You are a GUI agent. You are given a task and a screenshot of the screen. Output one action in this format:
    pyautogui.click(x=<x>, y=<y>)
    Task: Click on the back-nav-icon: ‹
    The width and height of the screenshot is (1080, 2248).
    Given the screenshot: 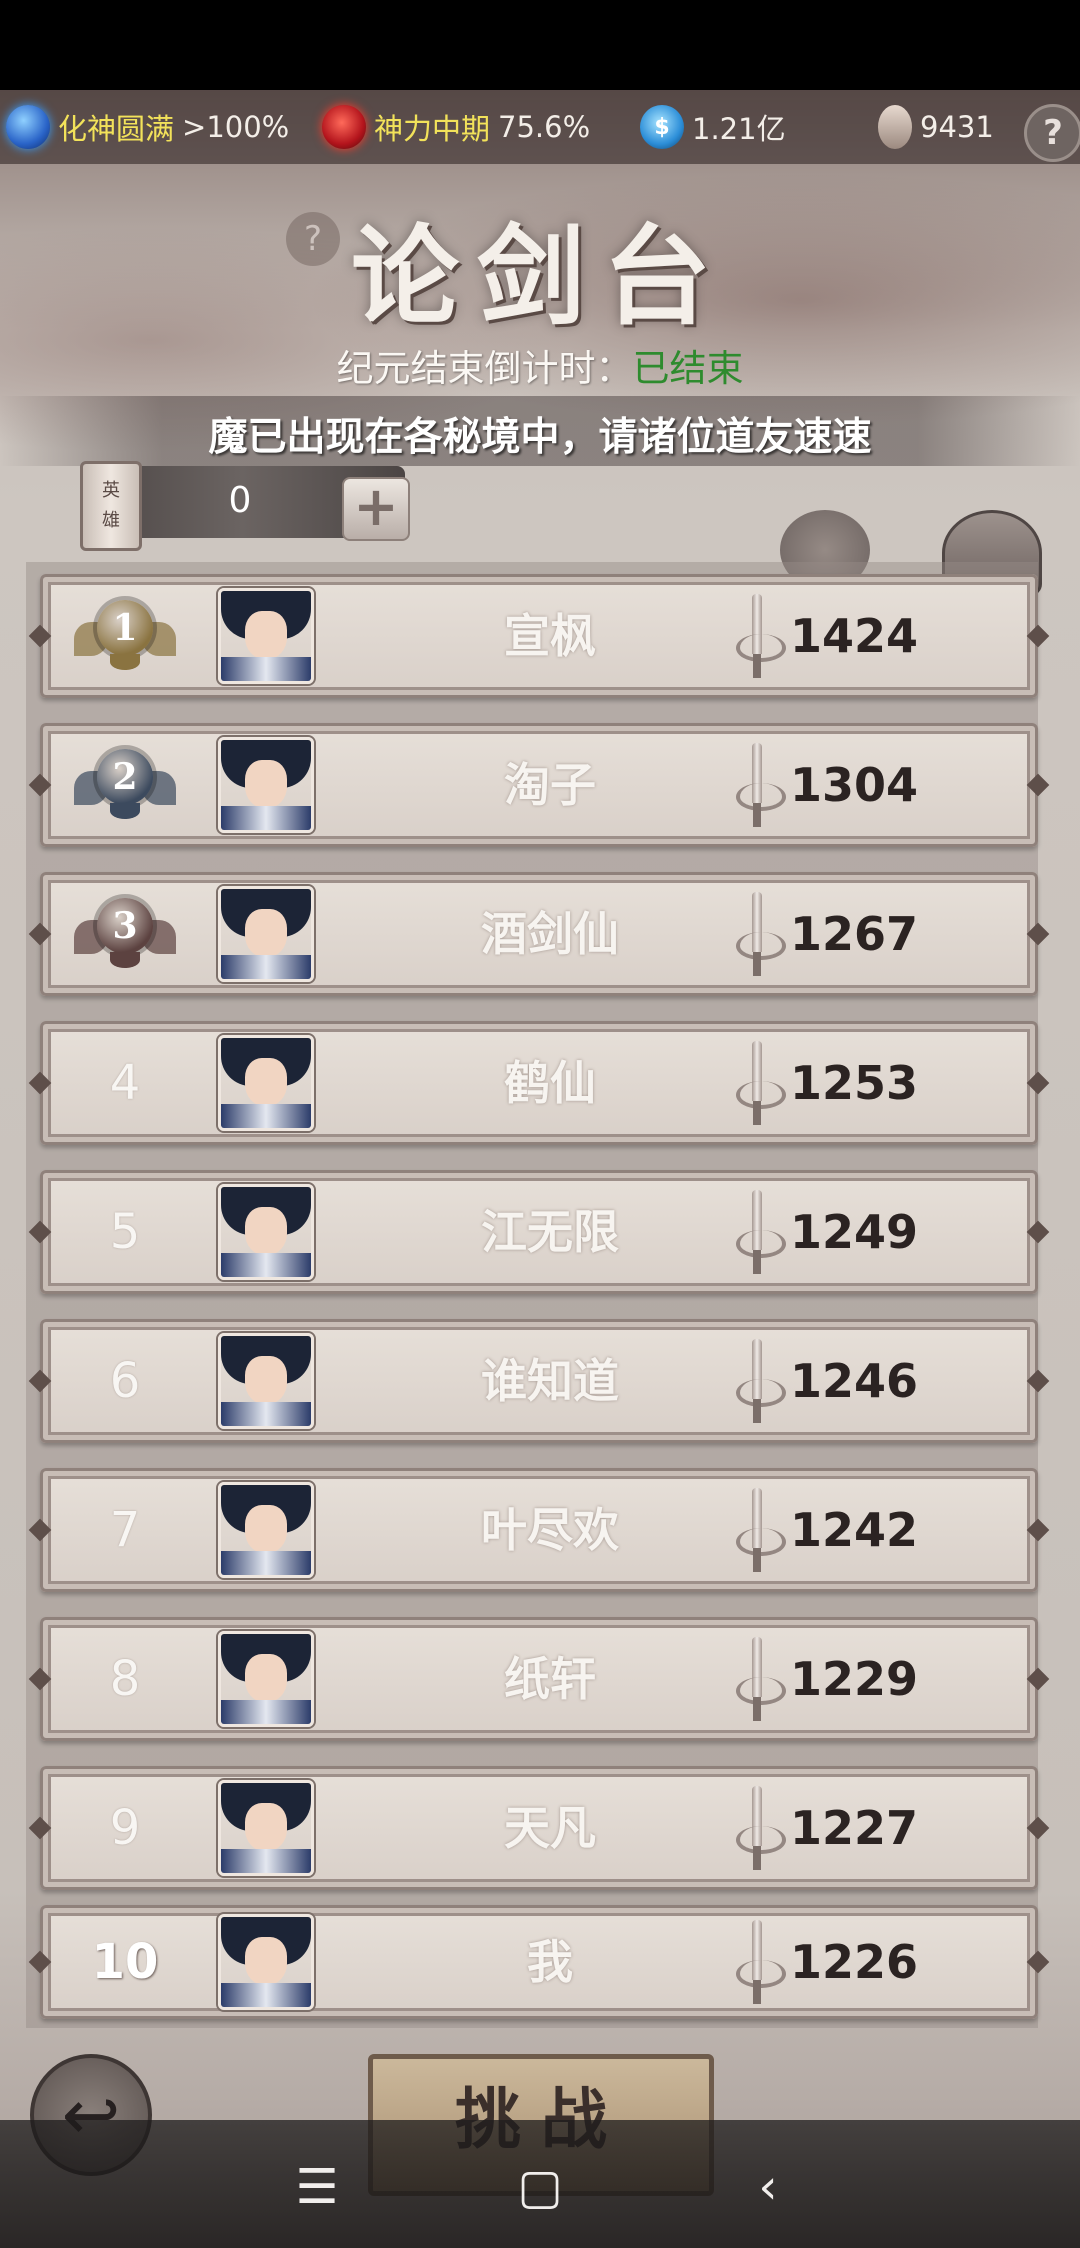 What is the action you would take?
    pyautogui.click(x=768, y=2187)
    